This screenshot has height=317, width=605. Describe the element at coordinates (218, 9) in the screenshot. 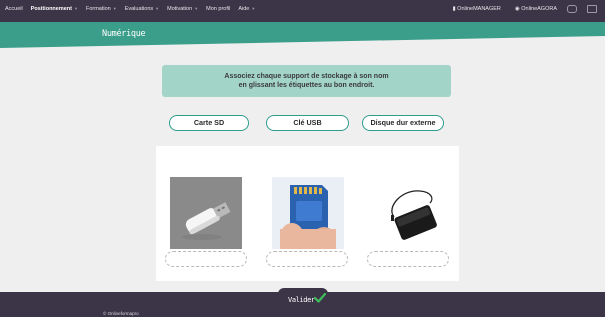

I see `nav-item-mon-profil: Mon profil` at that location.